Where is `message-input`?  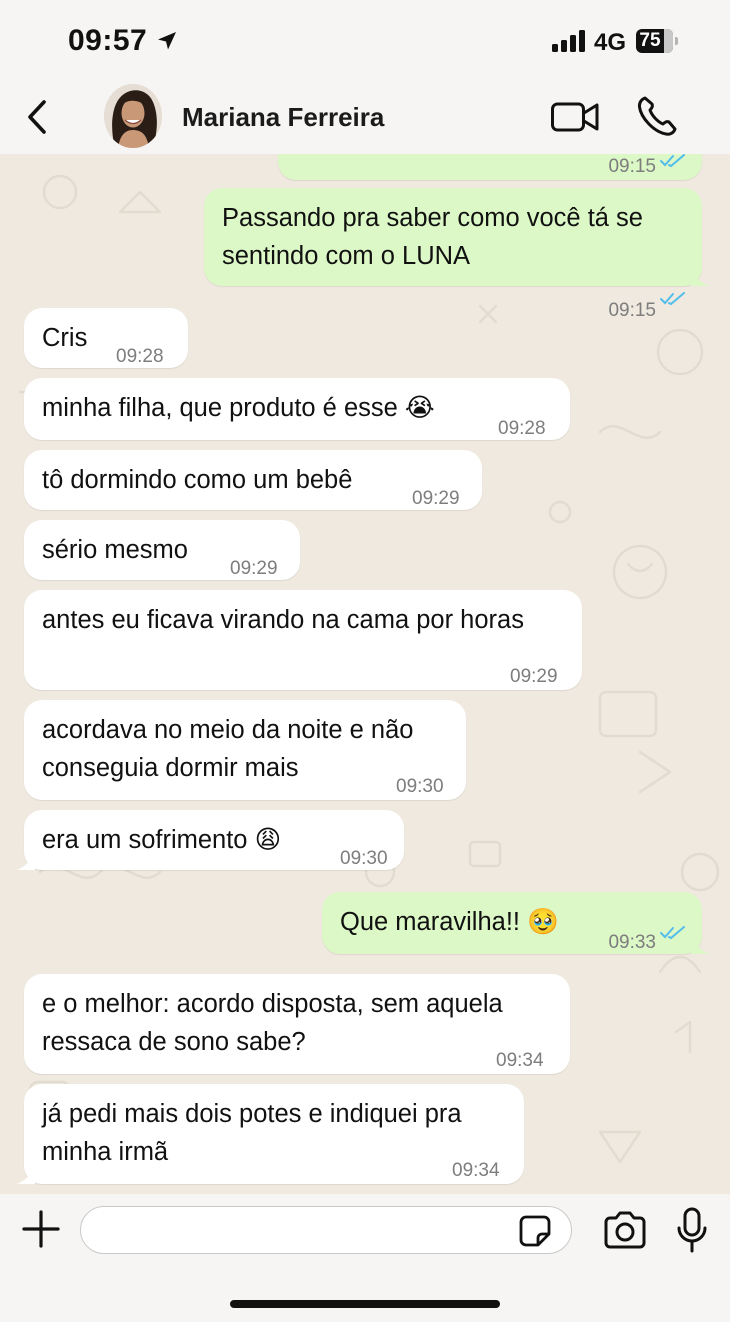 message-input is located at coordinates (326, 1230).